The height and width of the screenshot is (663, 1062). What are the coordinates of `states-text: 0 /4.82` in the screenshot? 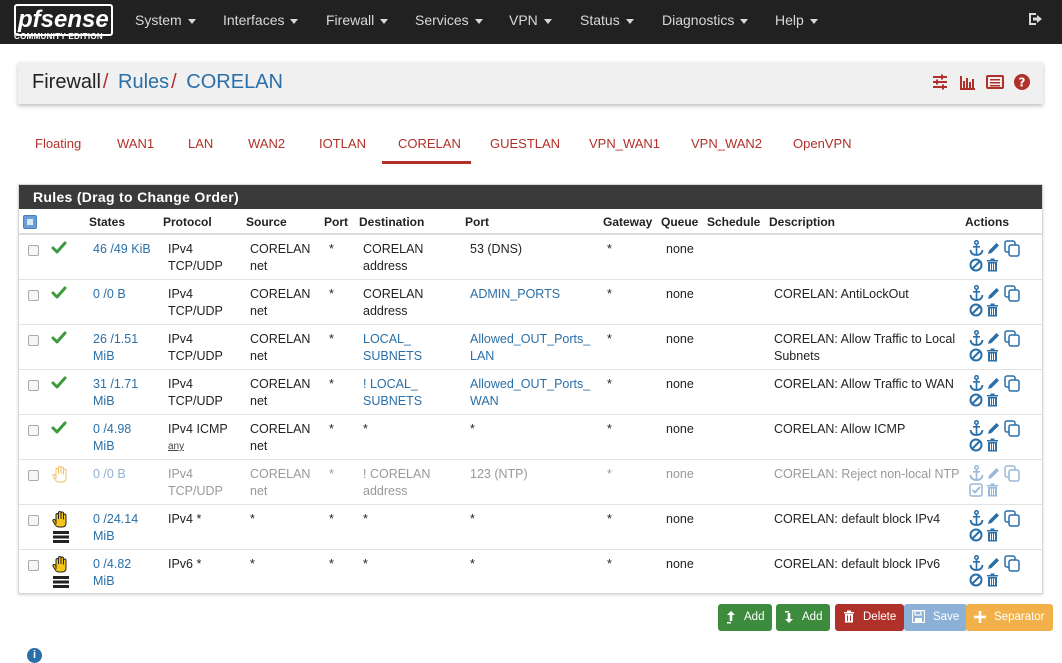 It's located at (112, 564).